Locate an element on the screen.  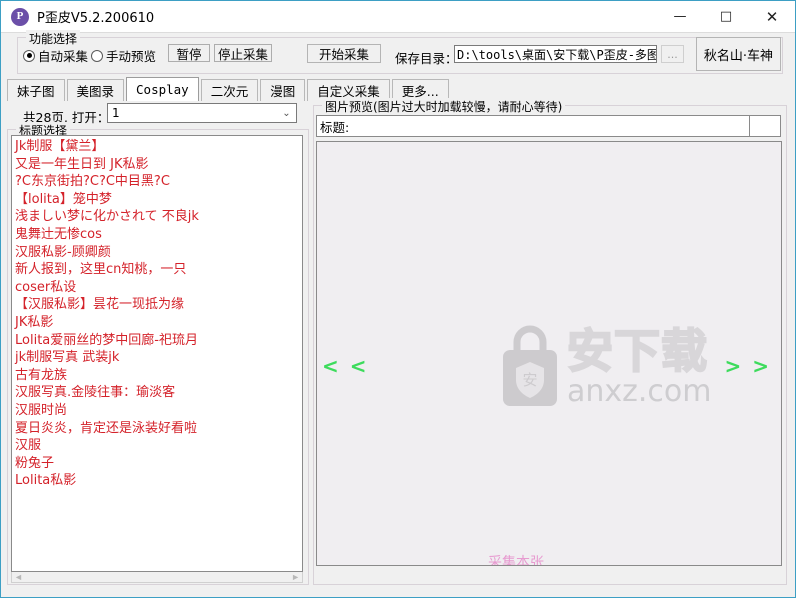
tab-erciyuan: 二次元 is located at coordinates (229, 90).